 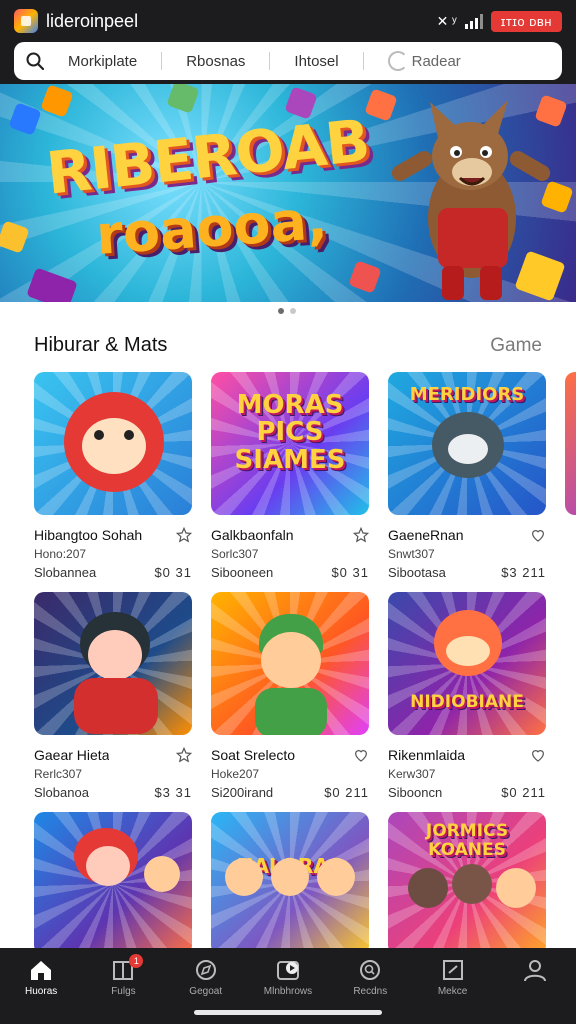 What do you see at coordinates (287, 970) in the screenshot?
I see `play-icon` at bounding box center [287, 970].